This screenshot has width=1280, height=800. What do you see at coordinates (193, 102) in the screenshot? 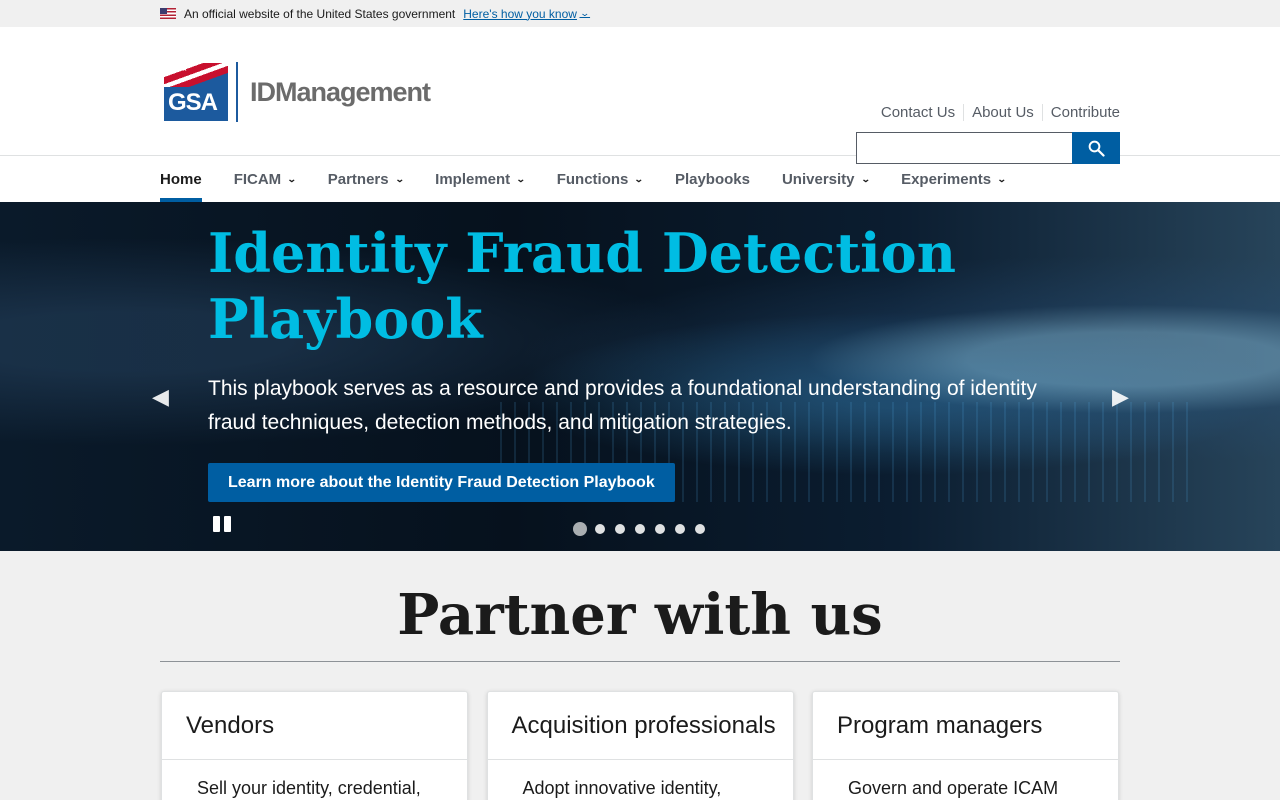
I see `gsa-logo-text: GSA` at bounding box center [193, 102].